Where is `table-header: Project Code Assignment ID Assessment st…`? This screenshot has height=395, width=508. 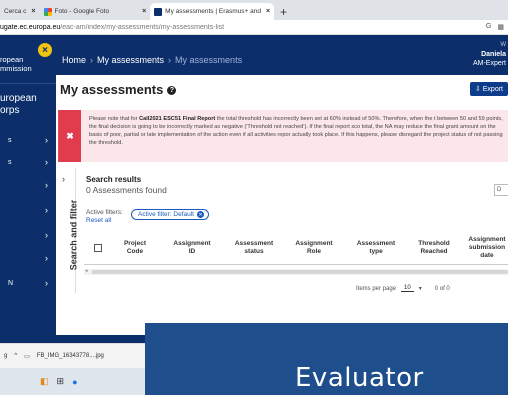
table-header: Project Code Assignment ID Assessment st… is located at coordinates (296, 248).